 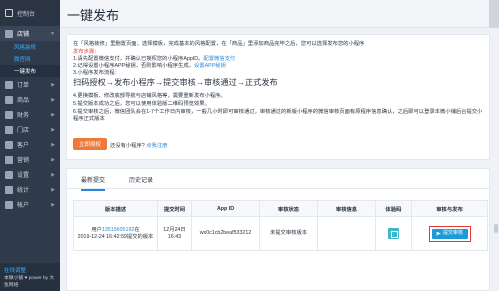 I want to click on table-header-row: 版本描述 提交时间 App ID 审核状态 审核信息 体验码 审核与发布, so click(x=280, y=208).